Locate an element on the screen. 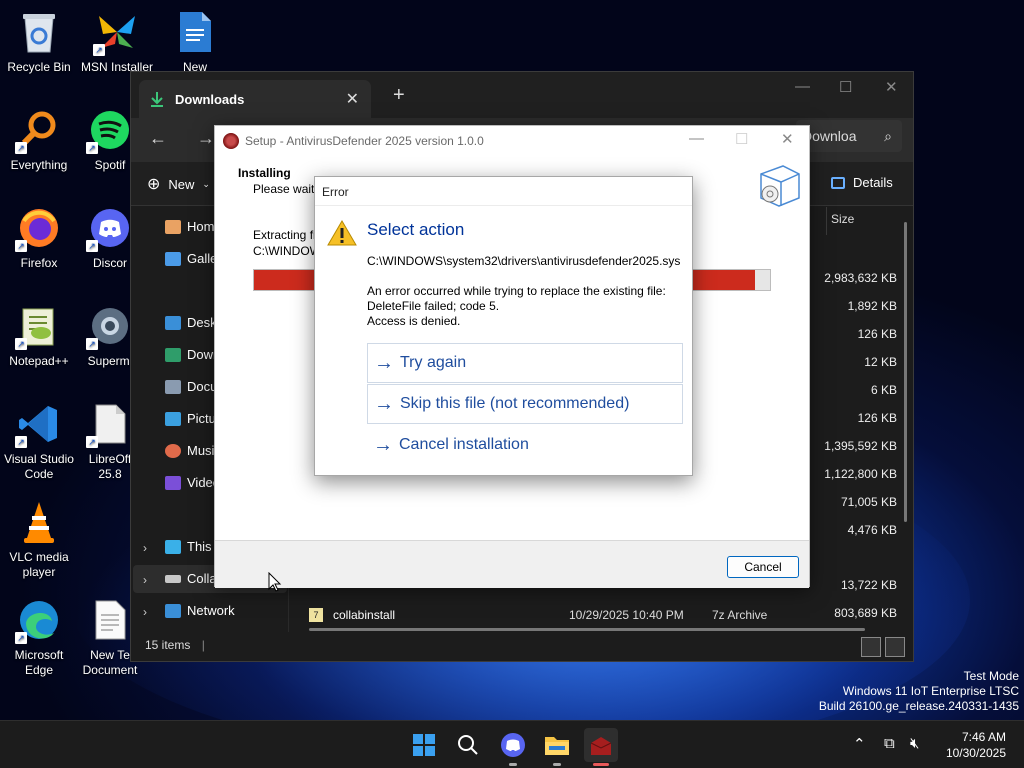  search-icon is located at coordinates (468, 745).